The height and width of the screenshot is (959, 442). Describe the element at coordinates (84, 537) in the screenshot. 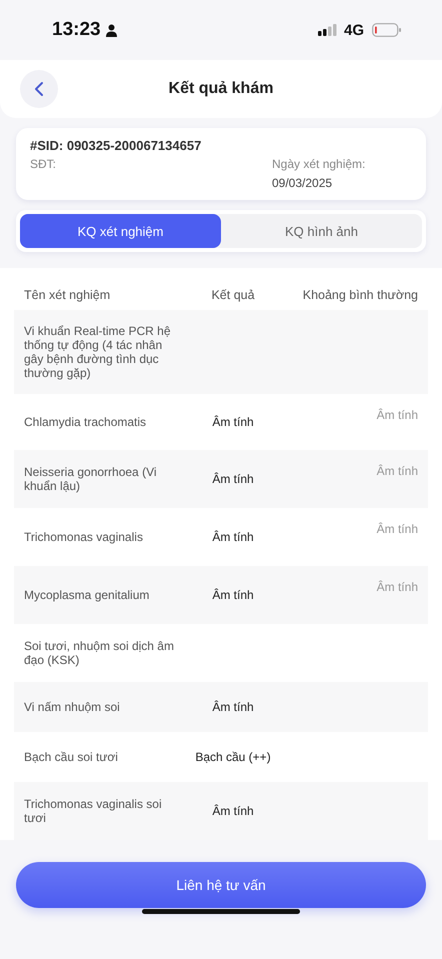

I see `test-name: Trichomonas vaginalis` at that location.